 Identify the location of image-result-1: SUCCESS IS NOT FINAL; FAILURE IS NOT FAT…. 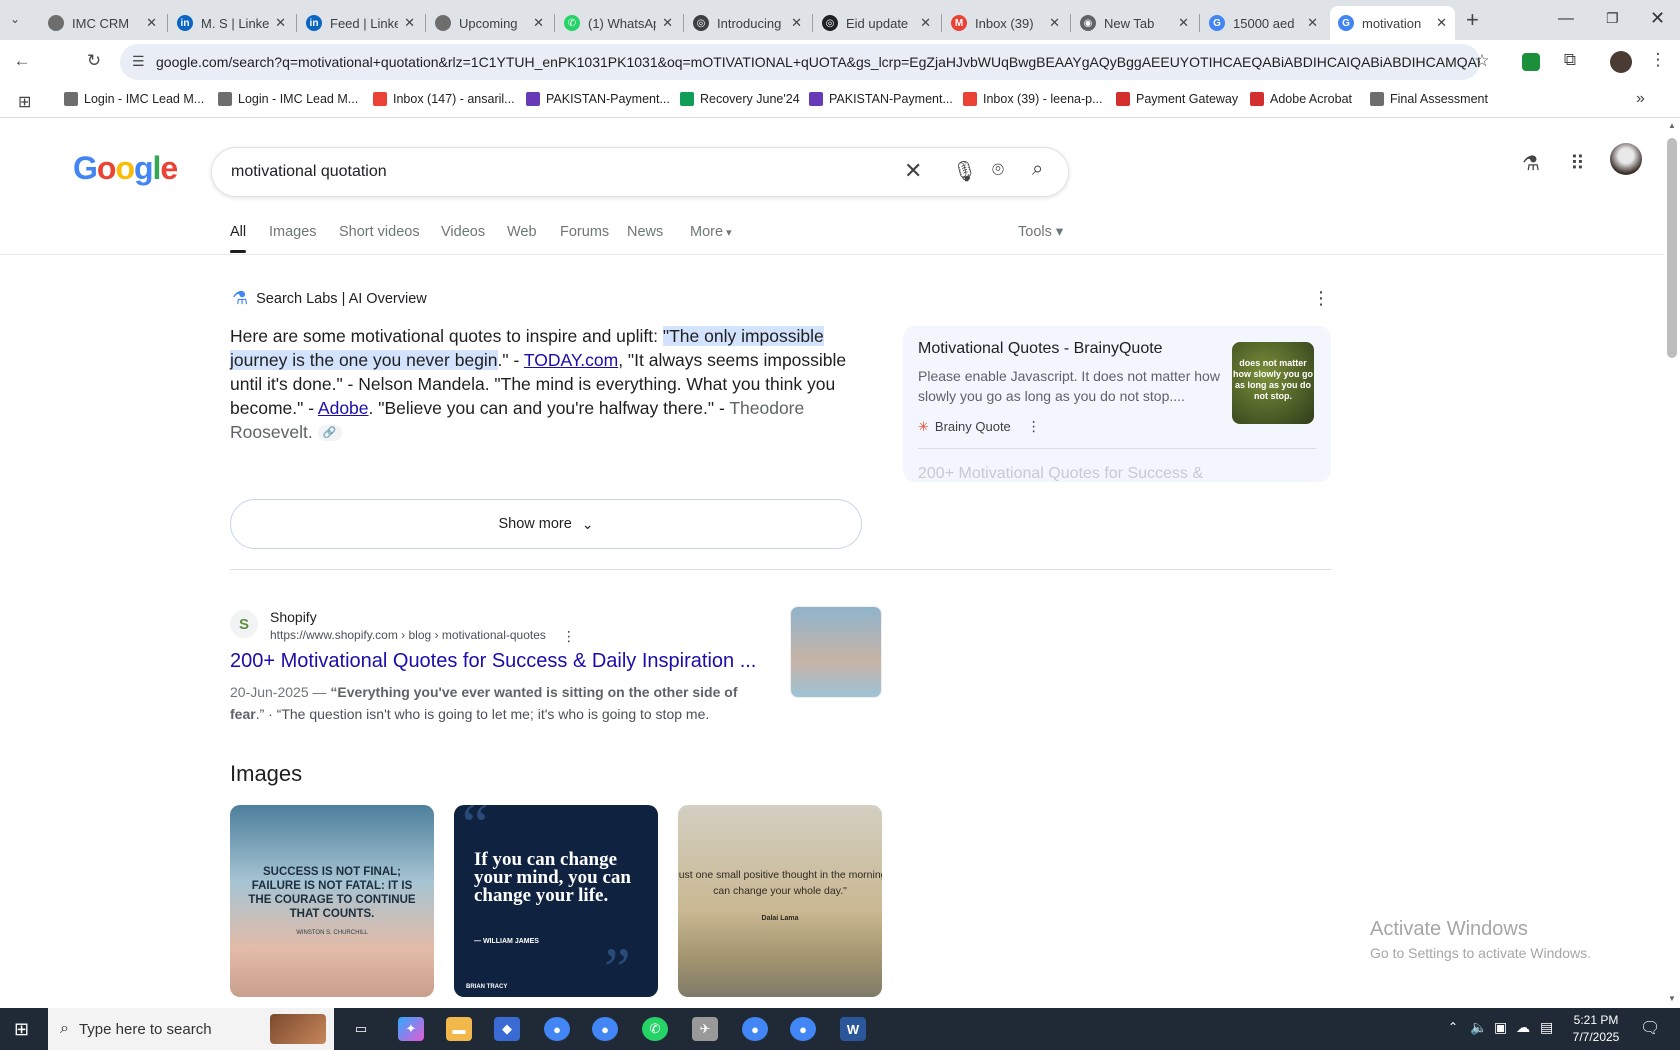
(332, 901).